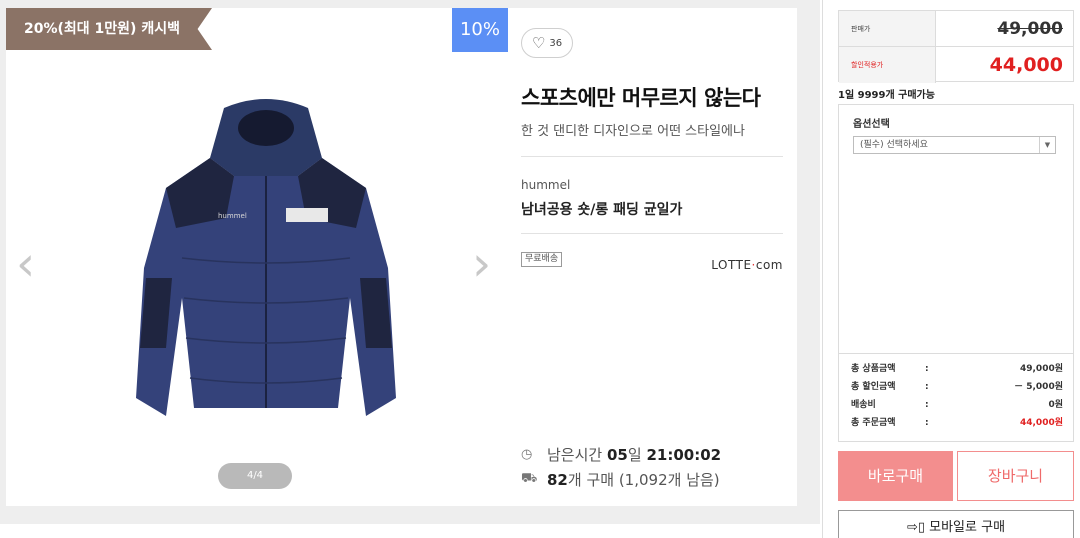 This screenshot has width=1080, height=538. I want to click on purchase-count: ⛟ 82 개 구매 (1,092개 남음), so click(620, 479).